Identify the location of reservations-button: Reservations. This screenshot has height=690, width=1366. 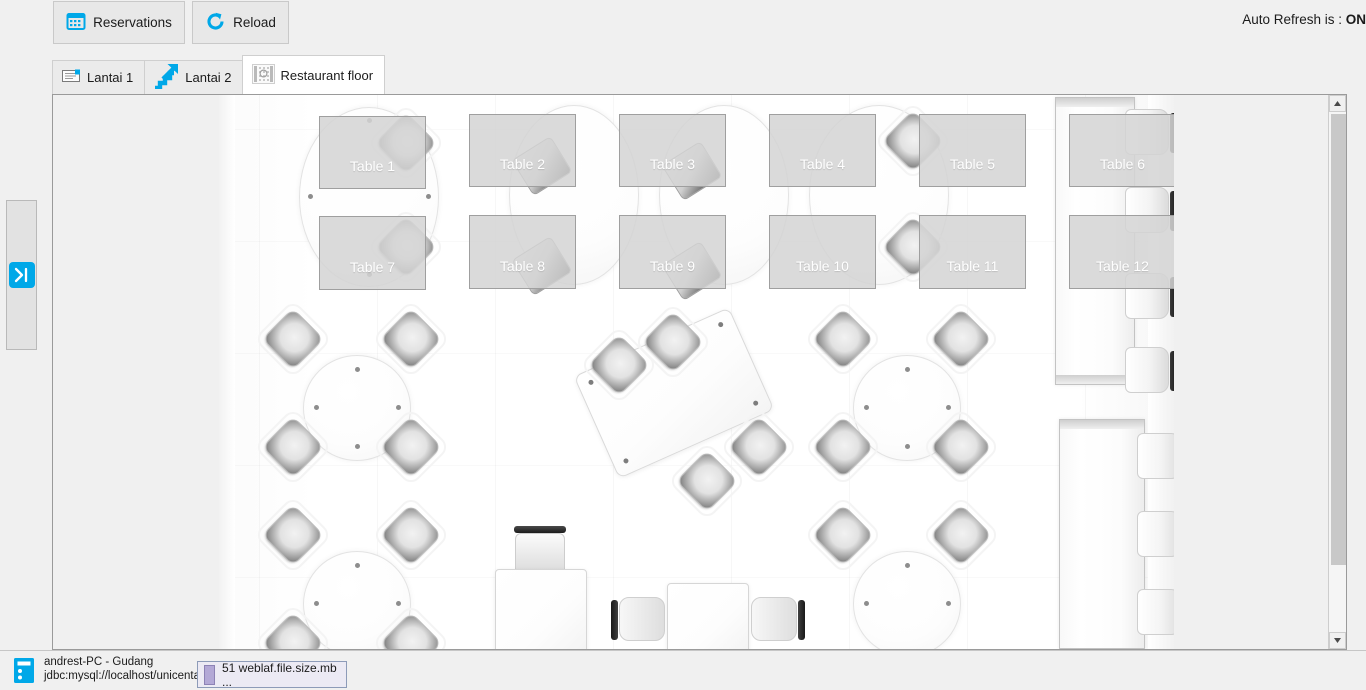
(119, 22).